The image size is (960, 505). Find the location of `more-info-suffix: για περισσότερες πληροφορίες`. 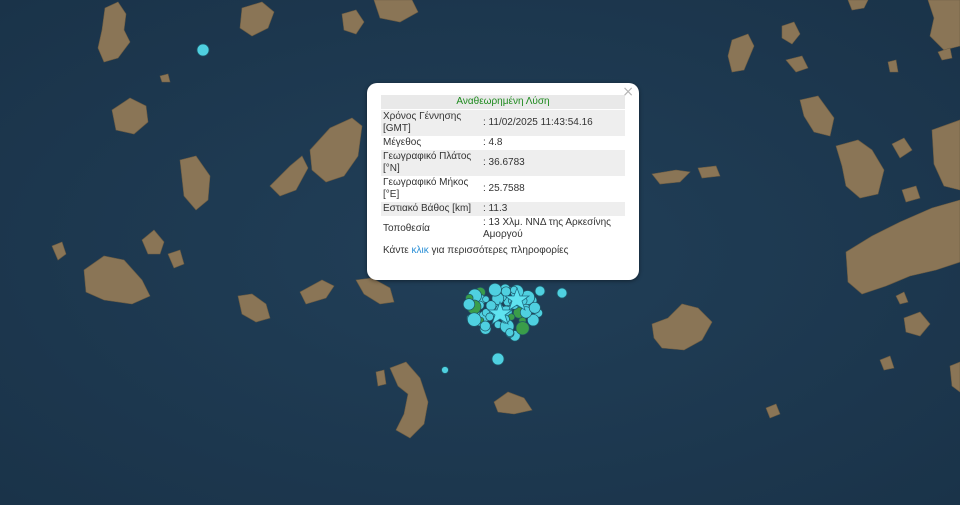

more-info-suffix: για περισσότερες πληροφορίες is located at coordinates (498, 250).